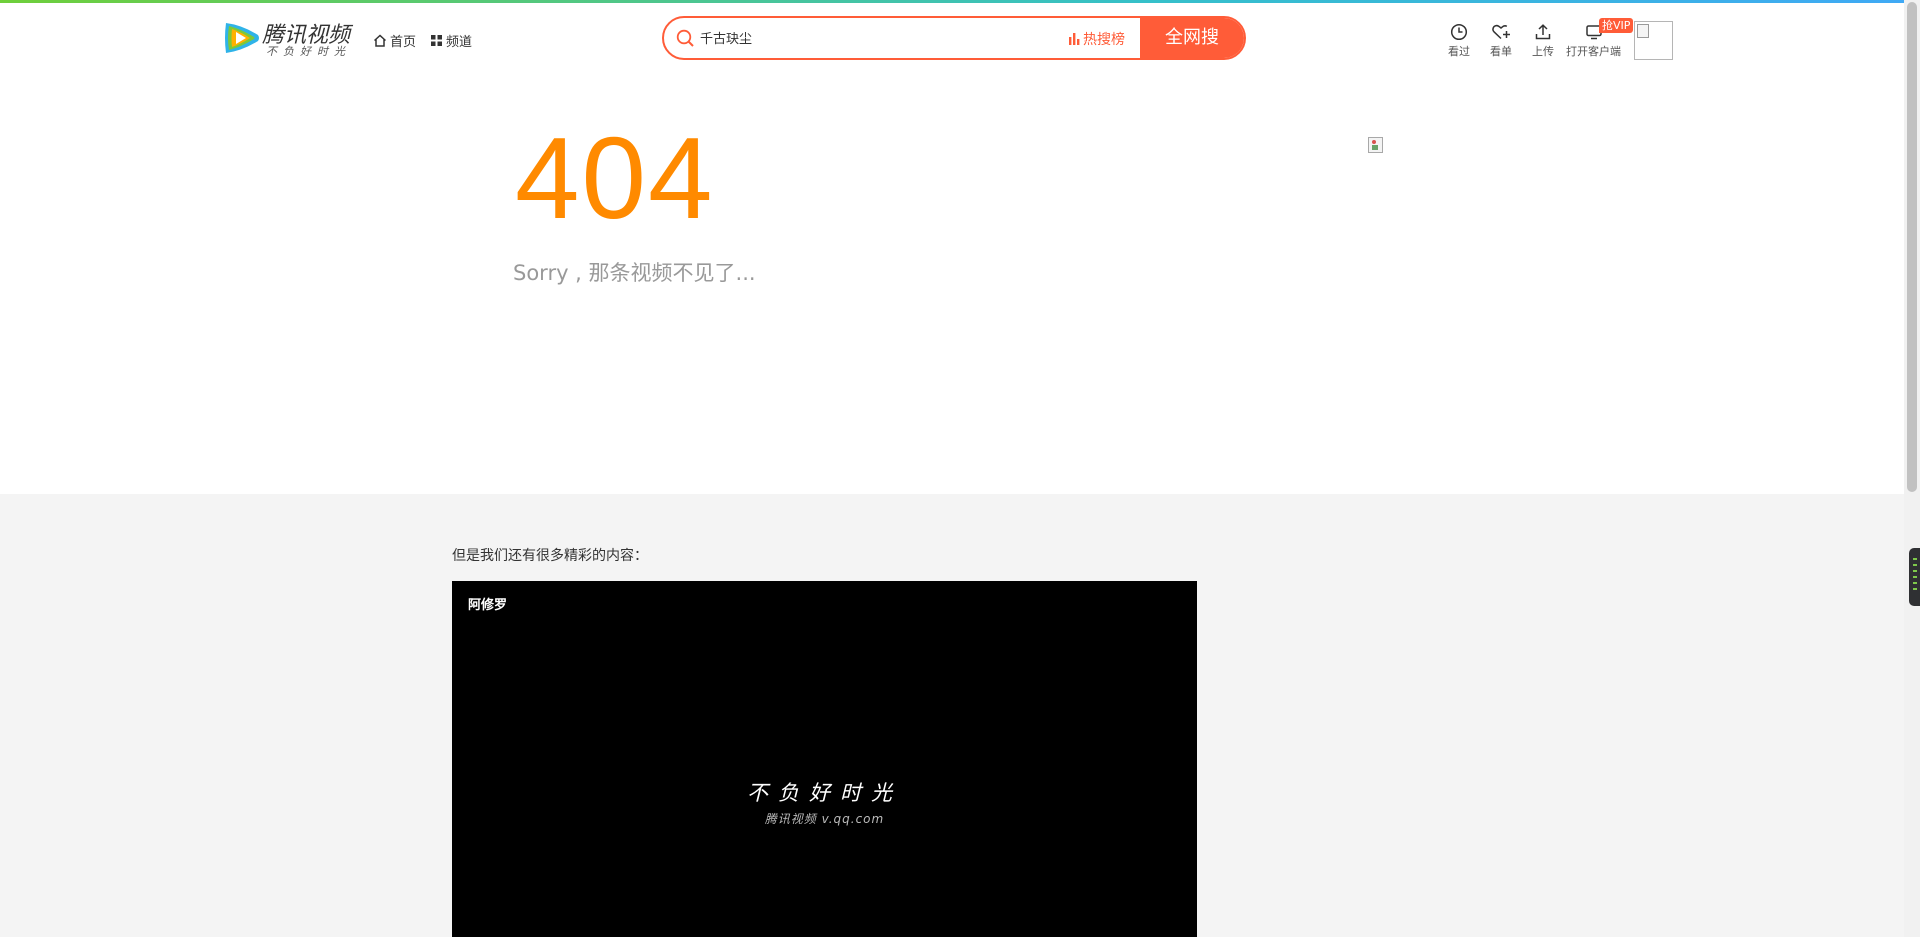  Describe the element at coordinates (242, 38) in the screenshot. I see `tencent-video-play-icon` at that location.